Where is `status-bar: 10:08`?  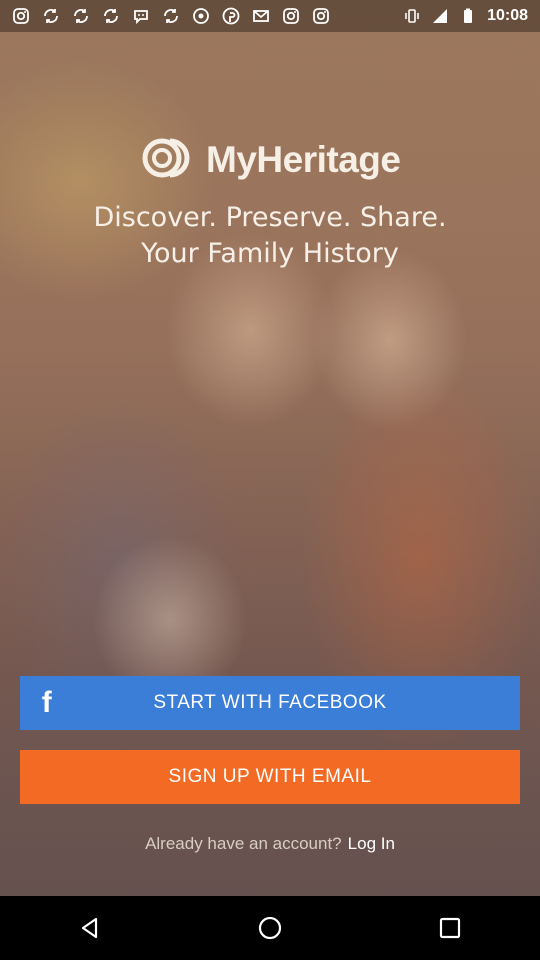
status-bar: 10:08 is located at coordinates (270, 16).